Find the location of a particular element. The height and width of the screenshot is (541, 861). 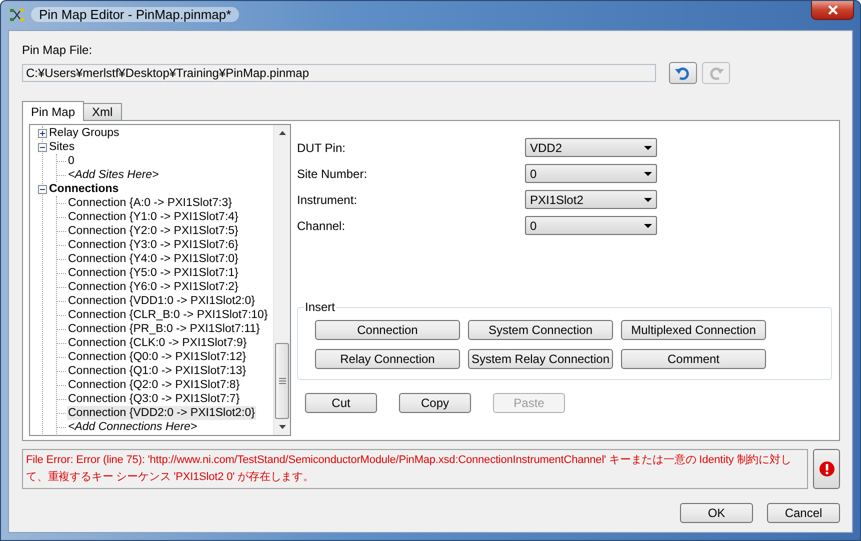

close-button is located at coordinates (832, 10).